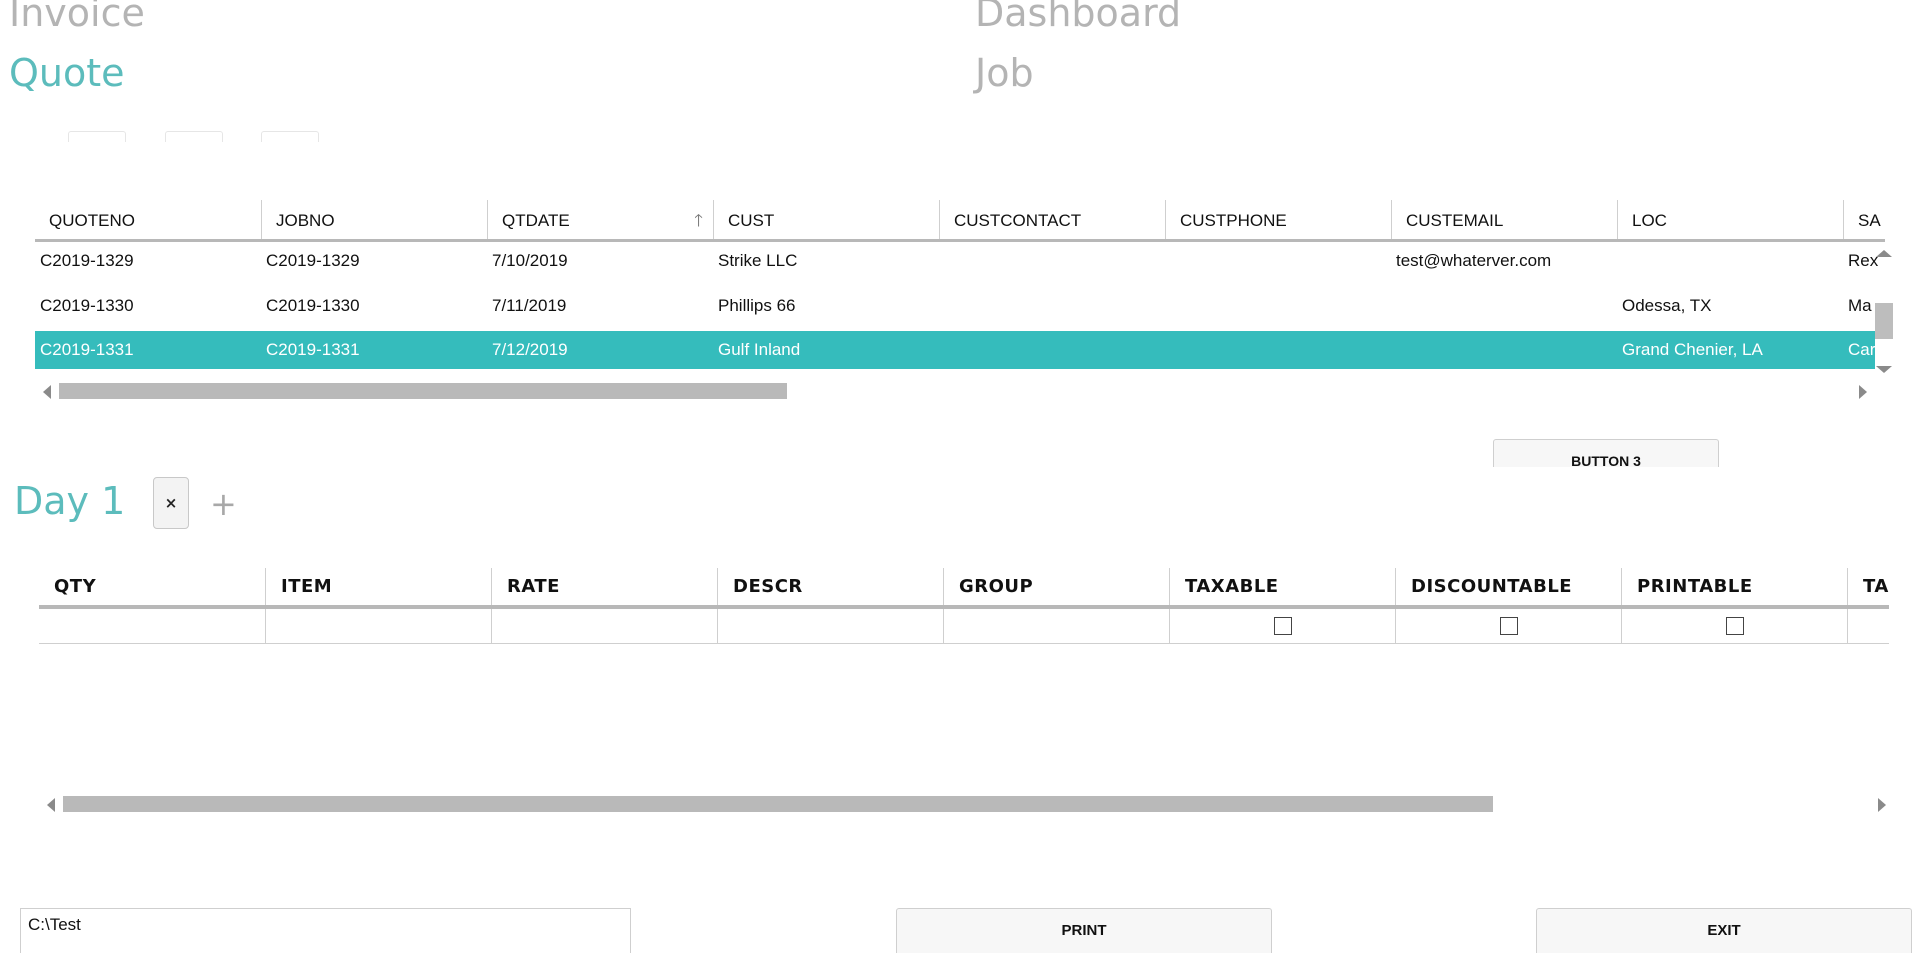 The width and height of the screenshot is (1920, 953). Describe the element at coordinates (152, 626) in the screenshot. I see `cell-qty` at that location.